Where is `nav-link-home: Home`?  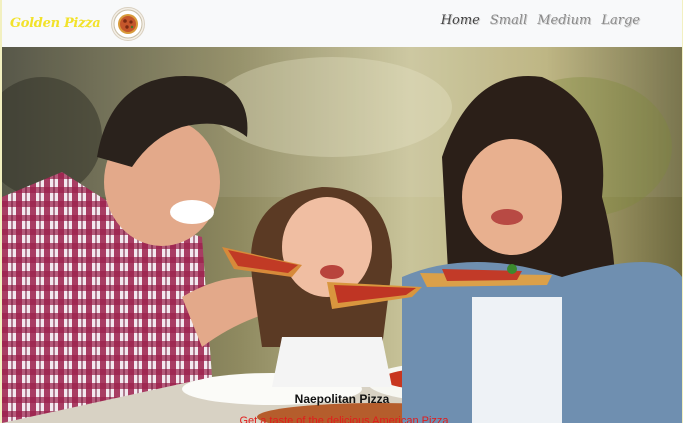
nav-link-home: Home is located at coordinates (460, 20).